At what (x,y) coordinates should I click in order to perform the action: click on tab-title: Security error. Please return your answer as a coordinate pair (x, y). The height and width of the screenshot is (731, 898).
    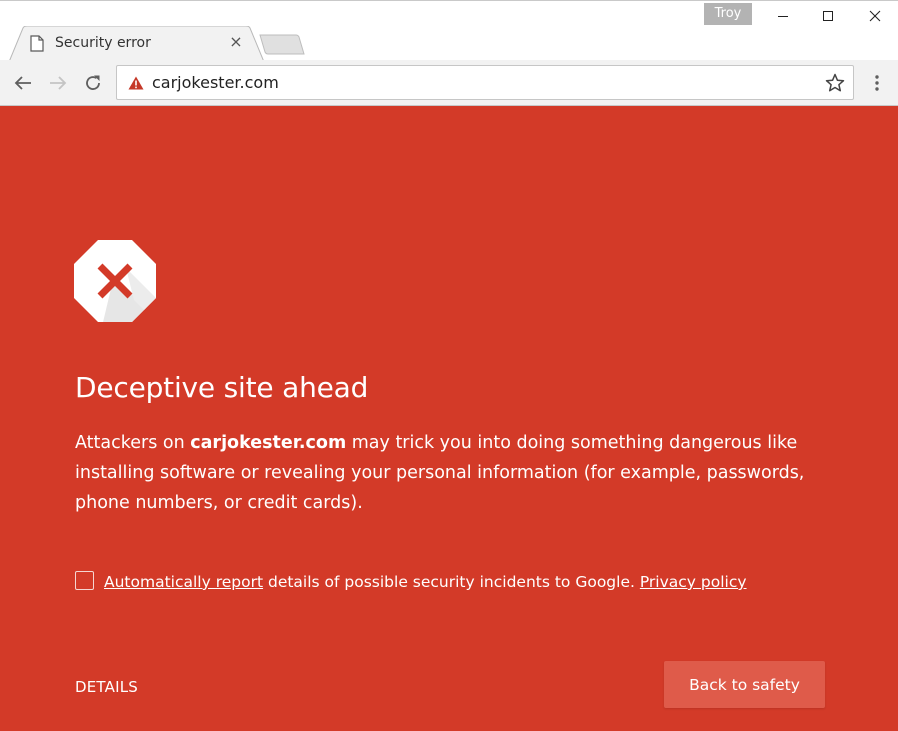
    Looking at the image, I should click on (103, 43).